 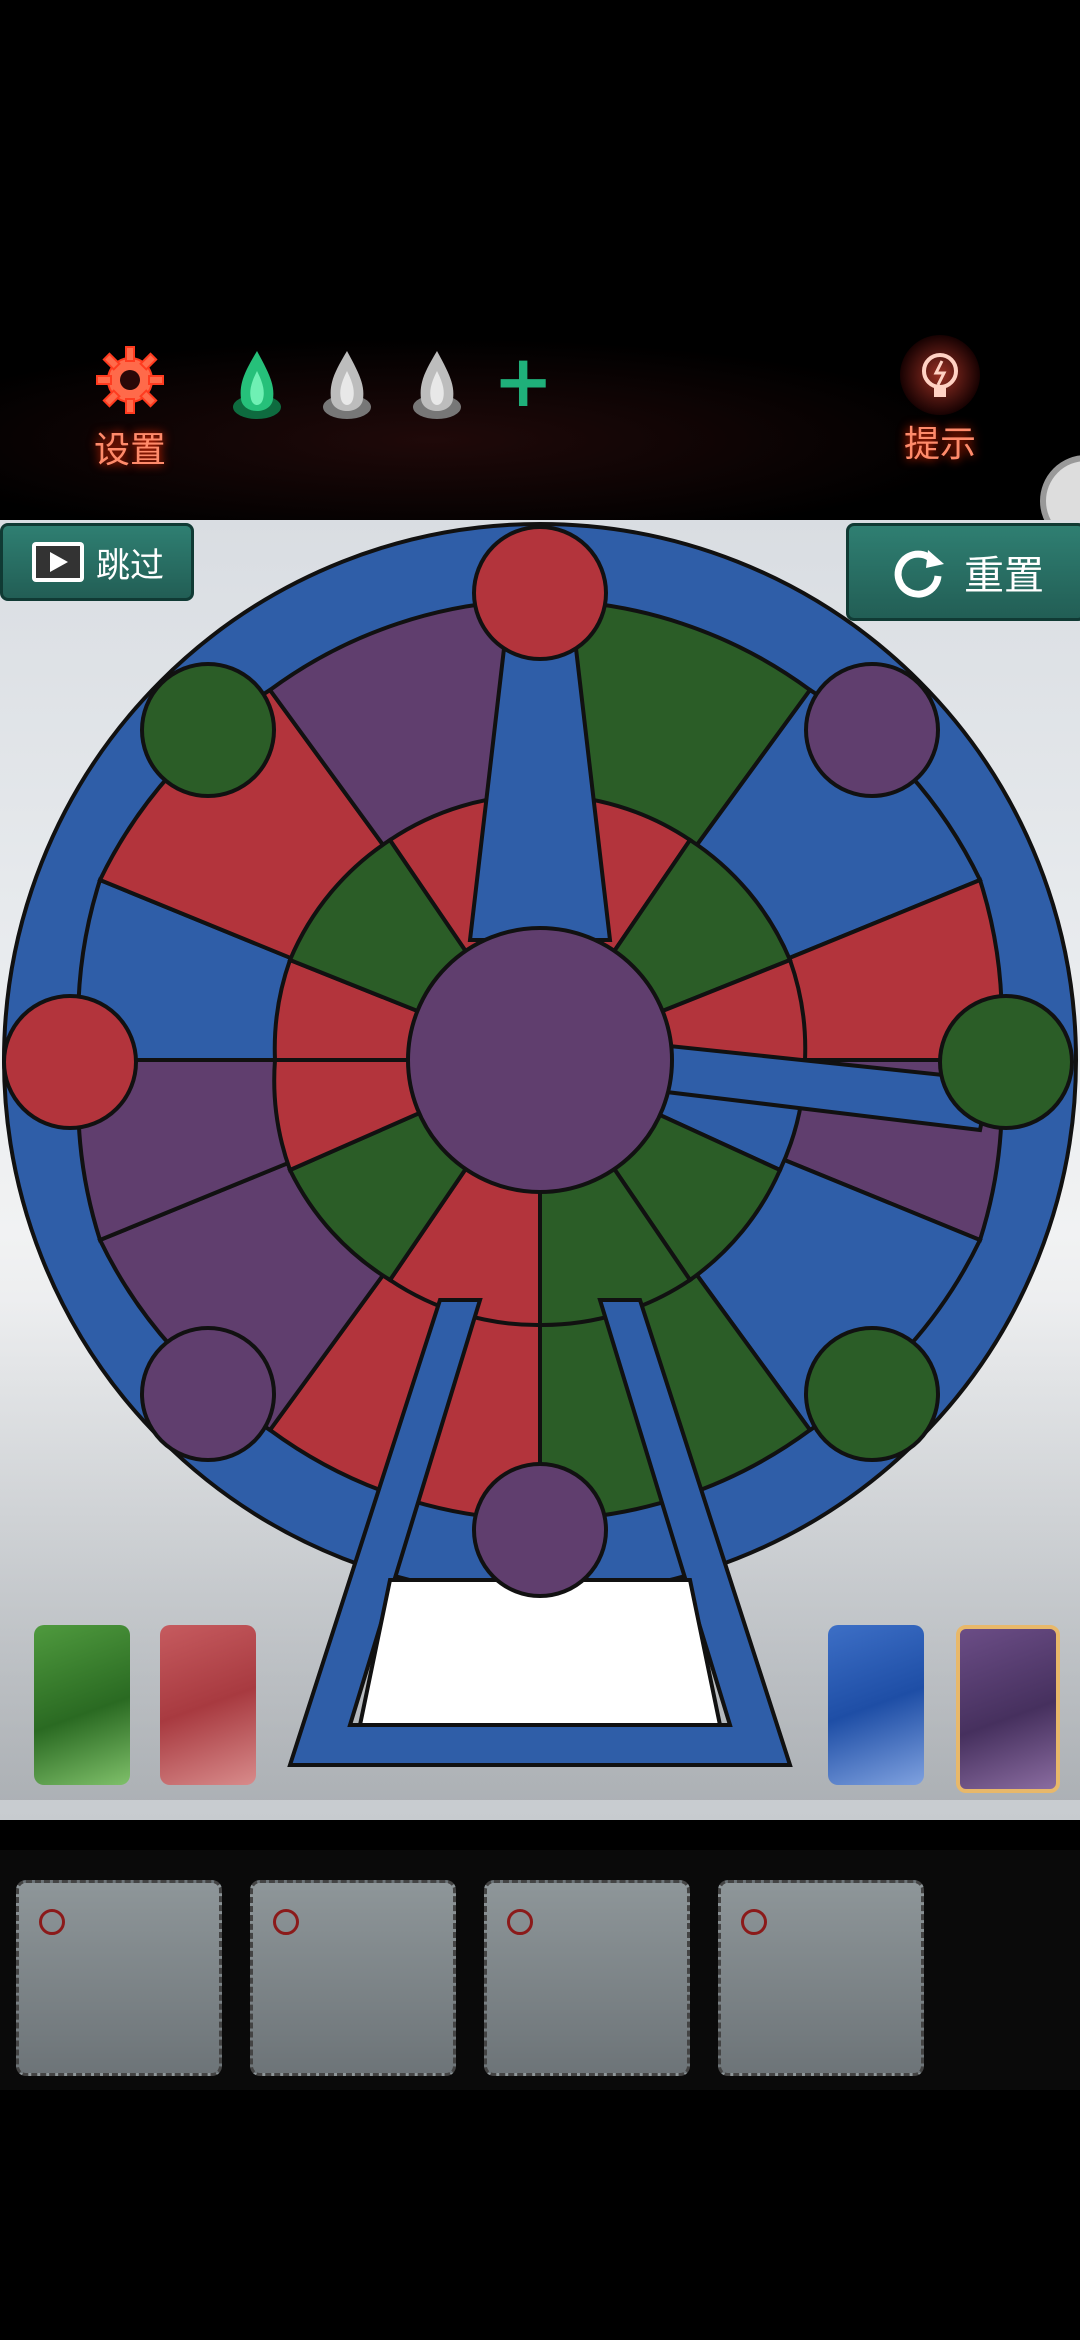 I want to click on green-flame-icon, so click(x=257, y=385).